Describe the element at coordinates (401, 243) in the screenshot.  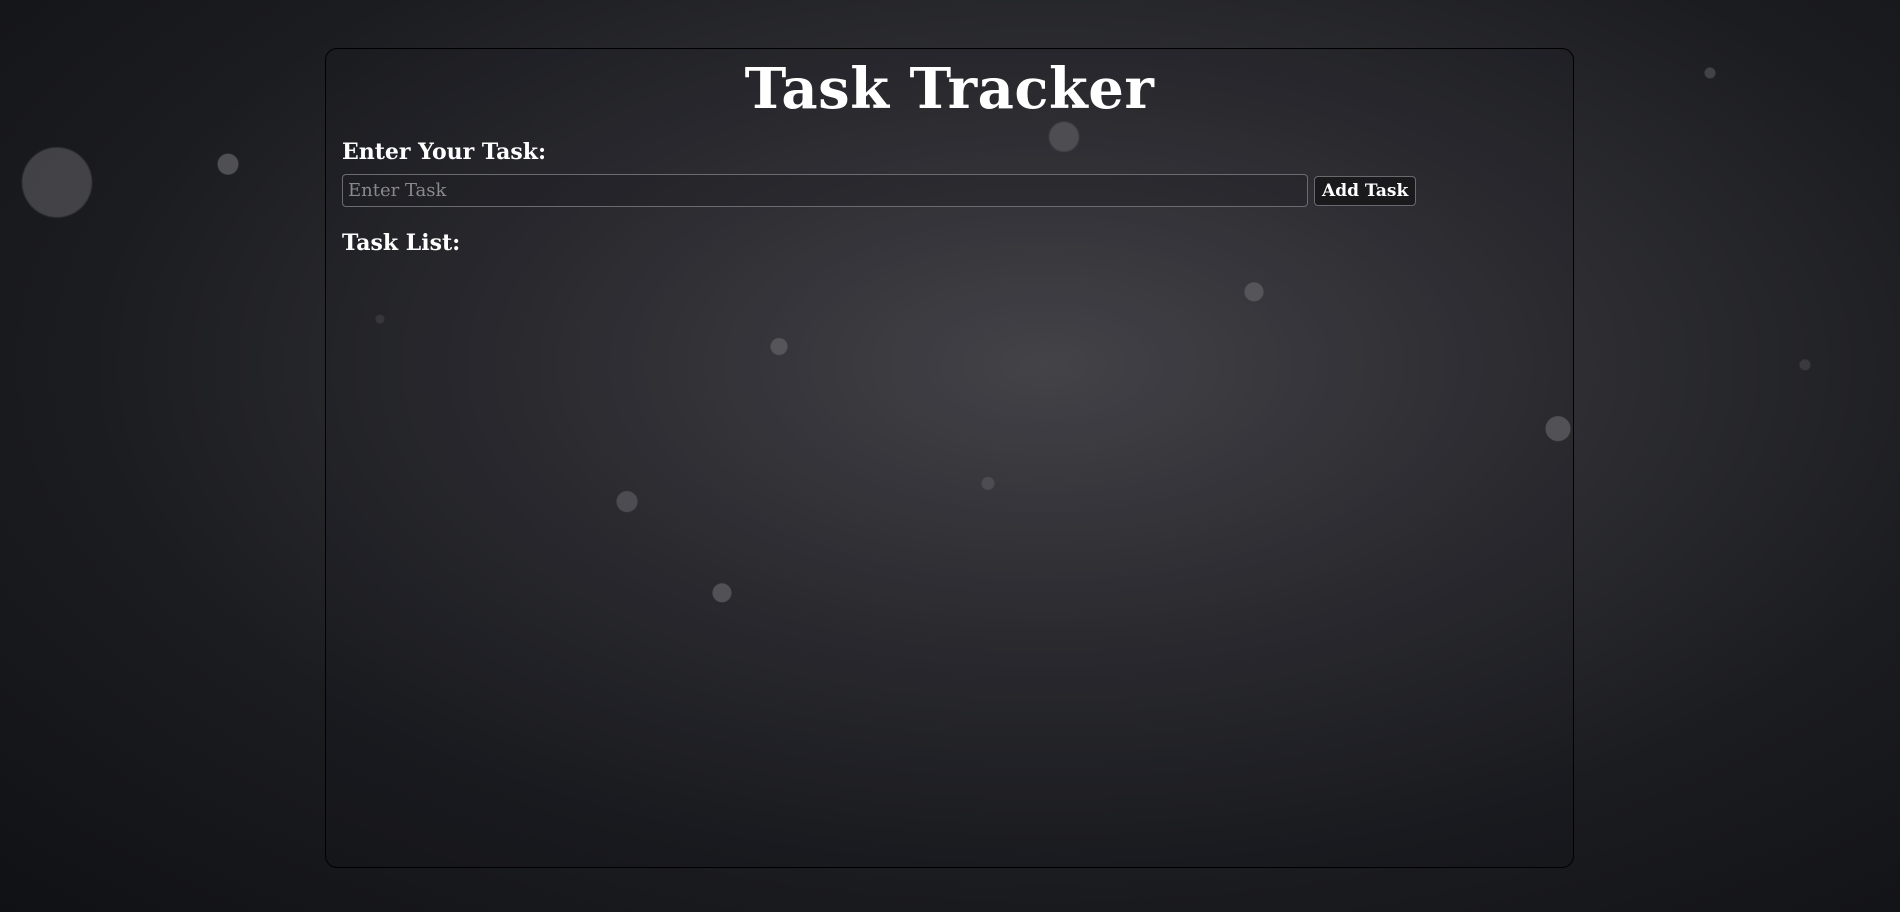
I see `task-list-label: Task List:` at that location.